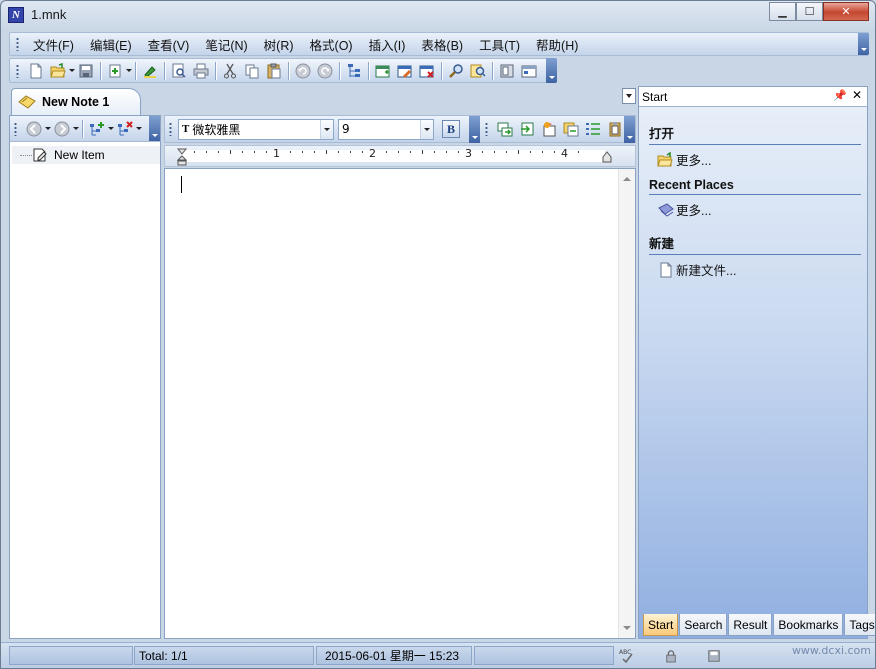 The height and width of the screenshot is (669, 876). What do you see at coordinates (840, 95) in the screenshot?
I see `pin-icon: 📌` at bounding box center [840, 95].